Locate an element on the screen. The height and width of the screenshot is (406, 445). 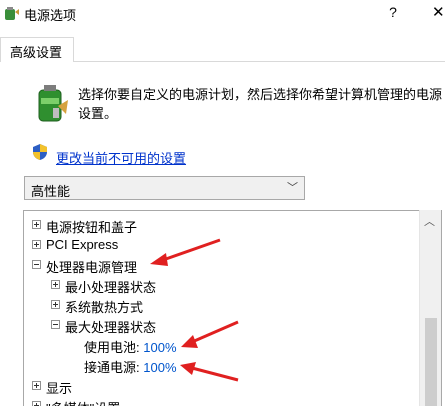
setting-plugged-in: 接通电源: 100% is located at coordinates (130, 366).